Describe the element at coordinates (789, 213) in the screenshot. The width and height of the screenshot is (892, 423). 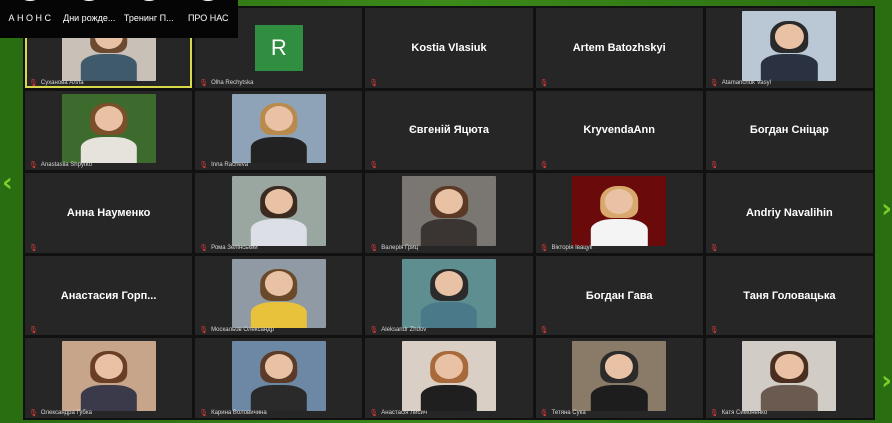
I see `participant-tile: Andriy Navalihin 🎙` at that location.